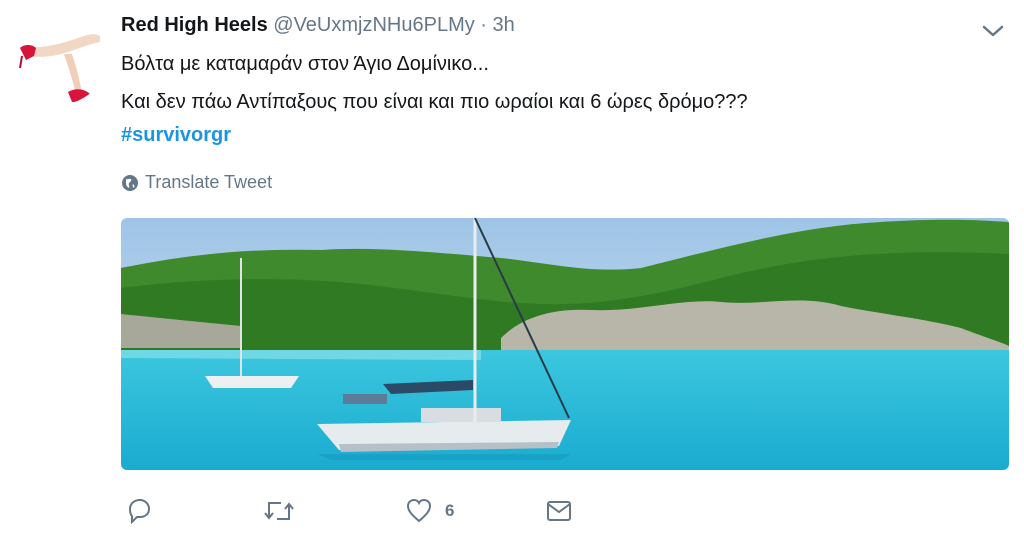  I want to click on dm-envelope-icon, so click(559, 511).